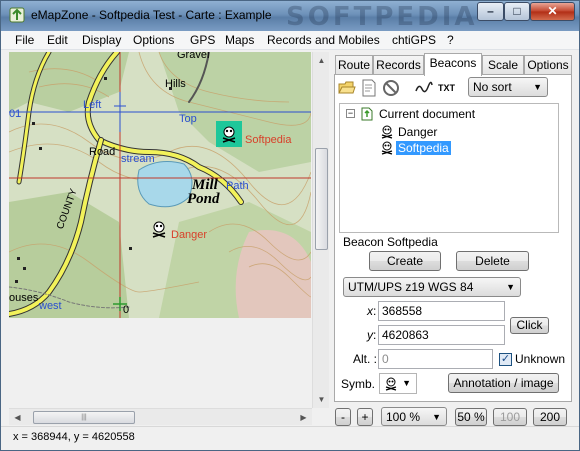 The image size is (580, 451). Describe the element at coordinates (390, 242) in the screenshot. I see `beacon-title: Beacon Softpedia` at that location.